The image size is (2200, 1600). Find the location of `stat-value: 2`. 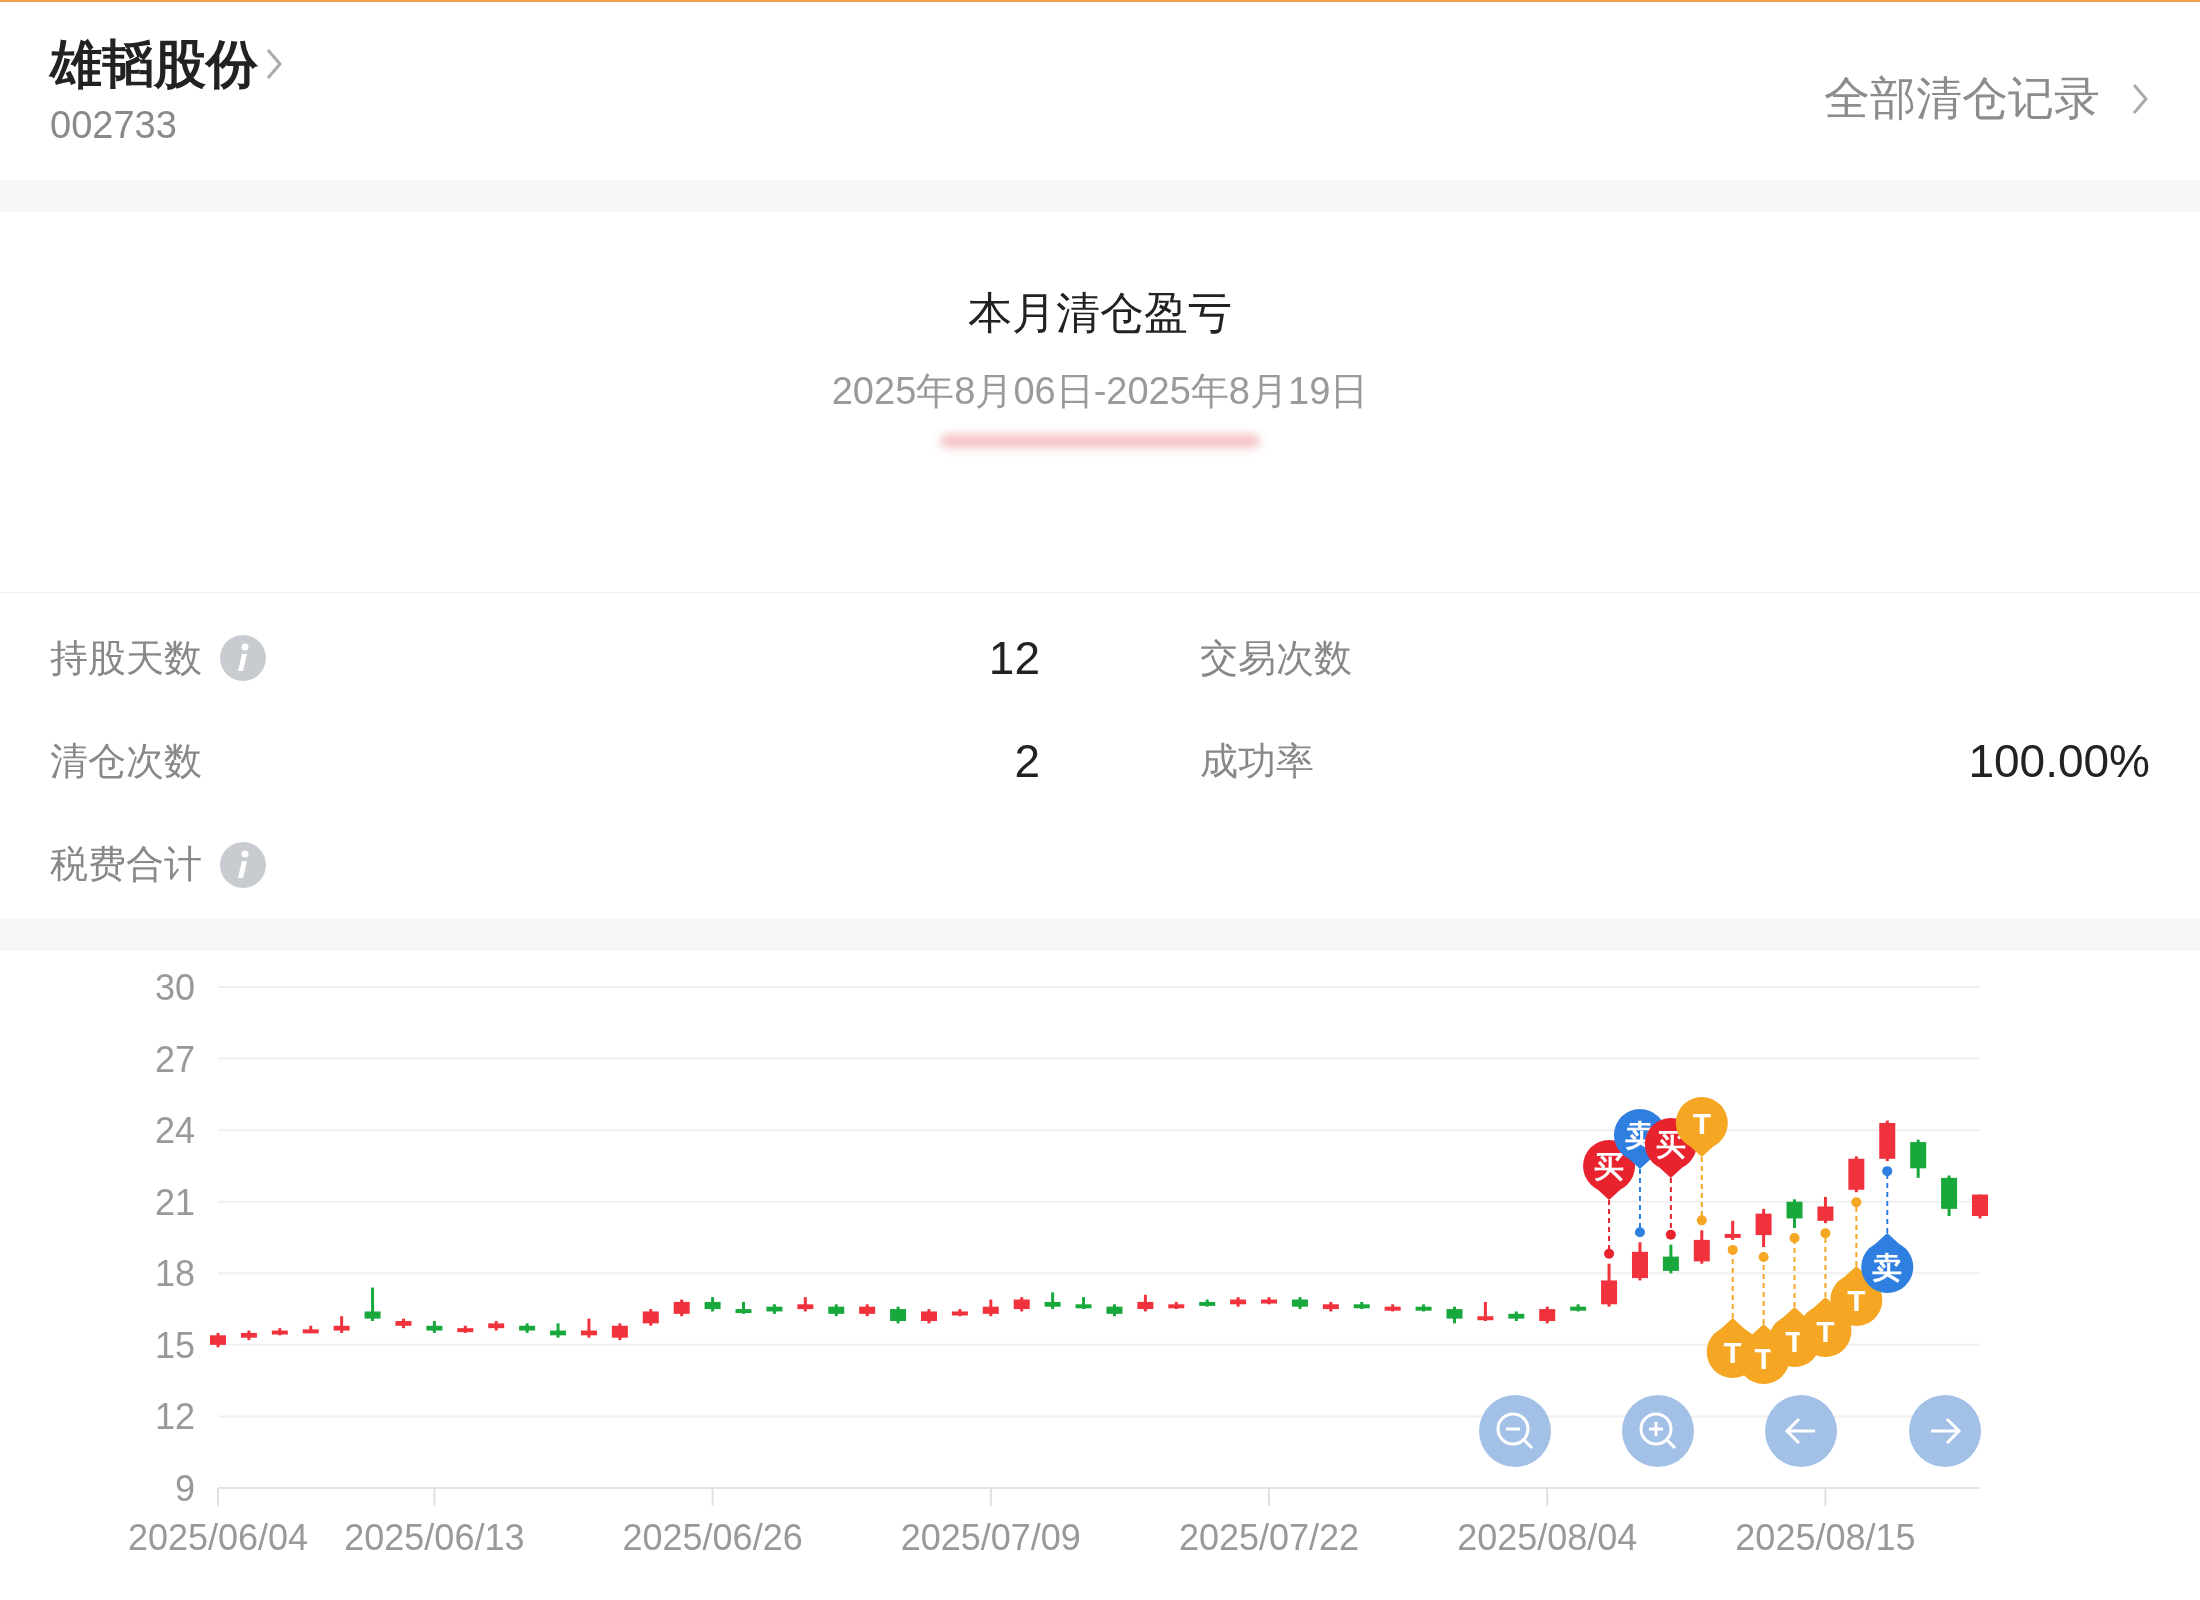

stat-value: 2 is located at coordinates (1027, 761).